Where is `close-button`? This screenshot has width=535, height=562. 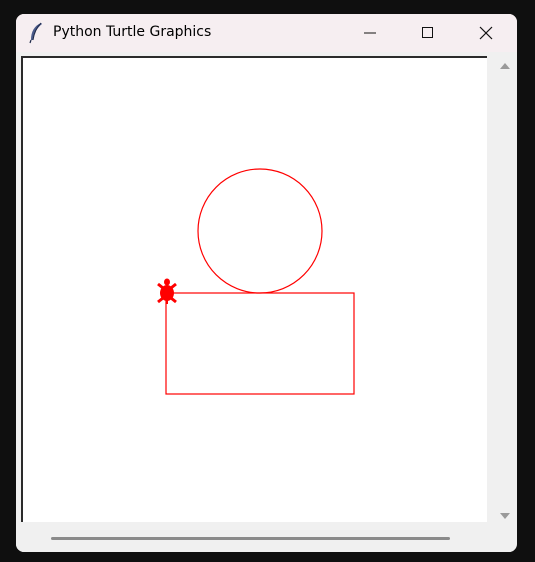 close-button is located at coordinates (486, 33).